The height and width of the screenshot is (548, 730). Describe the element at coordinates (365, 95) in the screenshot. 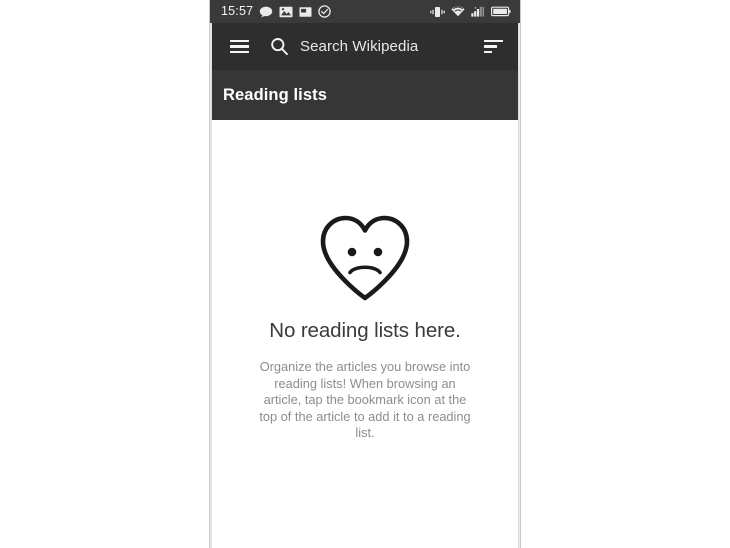

I see `section-header: Reading lists` at that location.